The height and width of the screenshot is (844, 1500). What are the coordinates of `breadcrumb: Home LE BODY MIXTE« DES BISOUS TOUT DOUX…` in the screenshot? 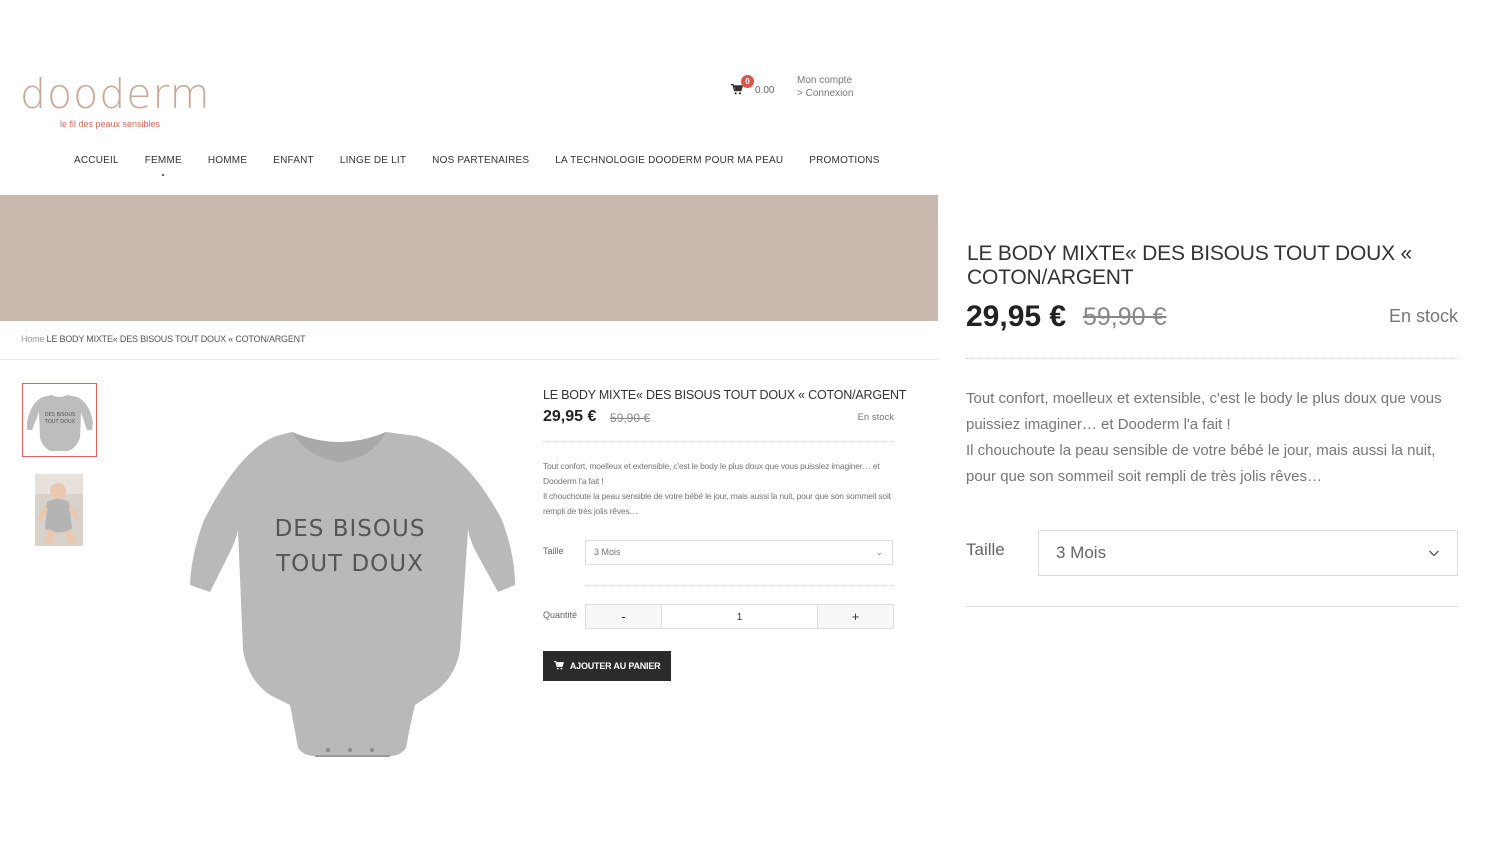 It's located at (163, 339).